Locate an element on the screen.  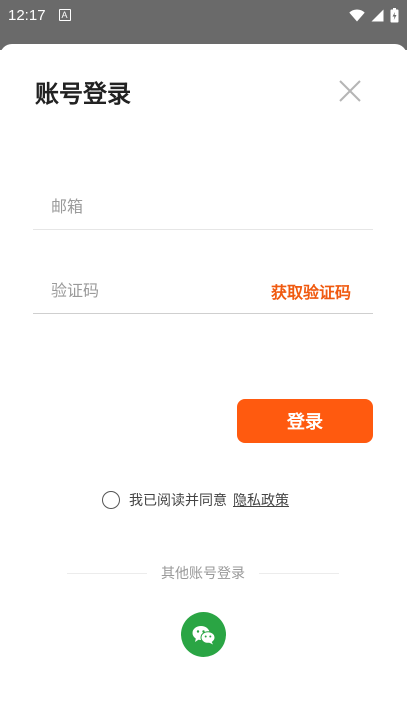
divider-right is located at coordinates (299, 573).